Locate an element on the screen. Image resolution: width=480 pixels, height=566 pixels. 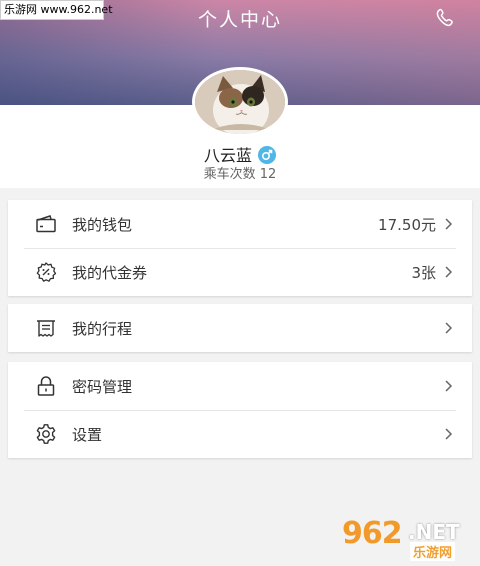
gear-icon is located at coordinates (46, 434).